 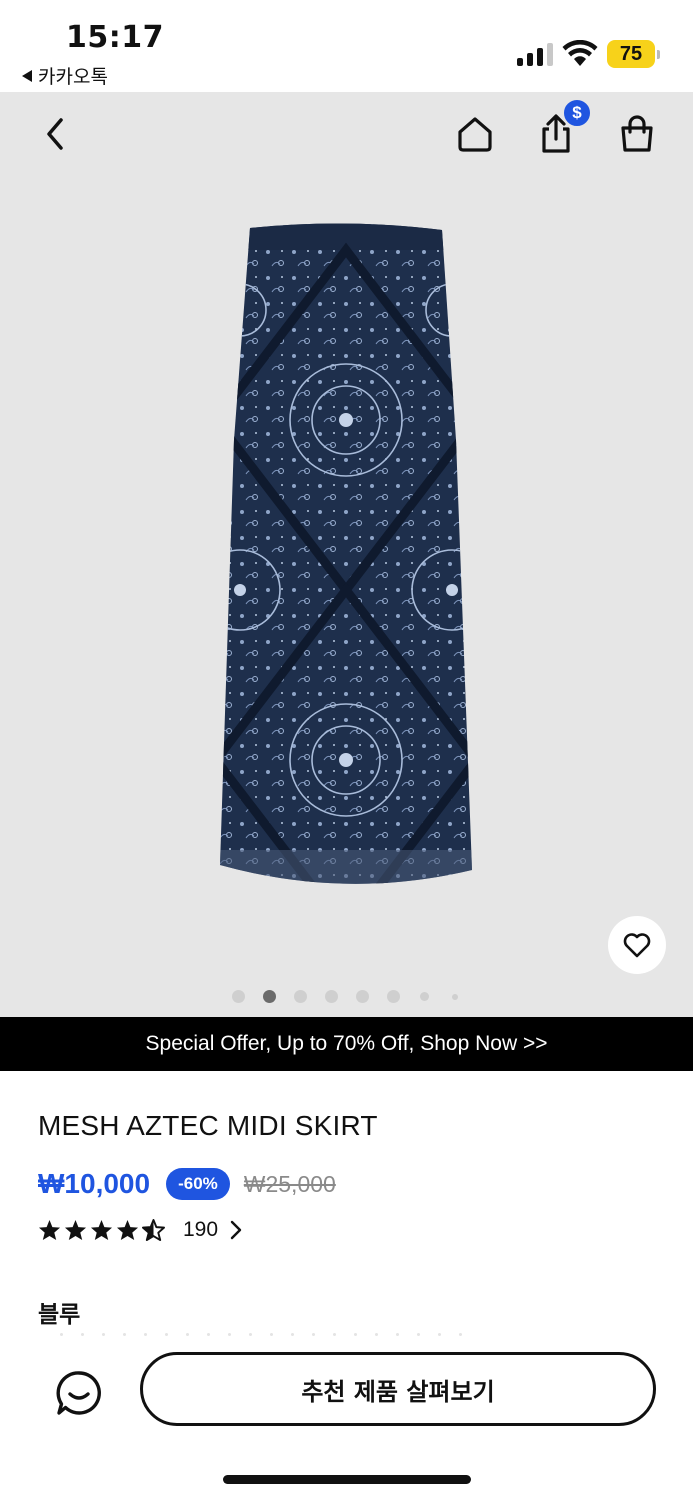 What do you see at coordinates (115, 37) in the screenshot?
I see `status-time: 15:17` at bounding box center [115, 37].